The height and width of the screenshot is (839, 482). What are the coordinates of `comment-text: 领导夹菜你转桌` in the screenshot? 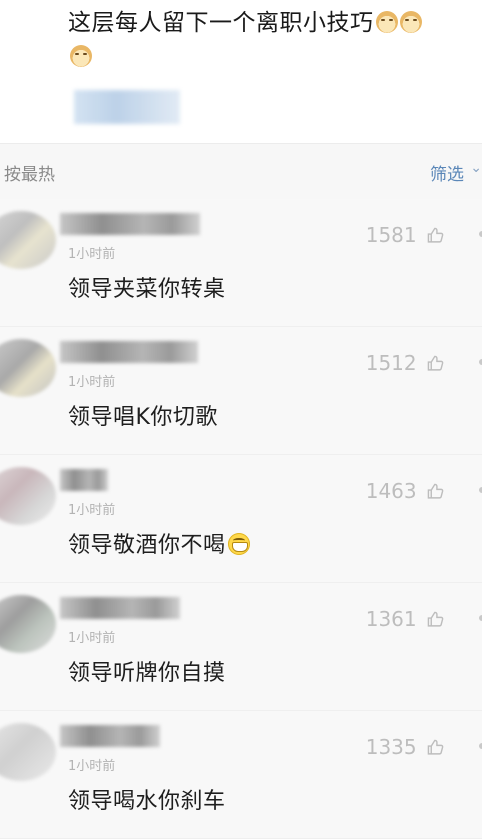 It's located at (147, 287).